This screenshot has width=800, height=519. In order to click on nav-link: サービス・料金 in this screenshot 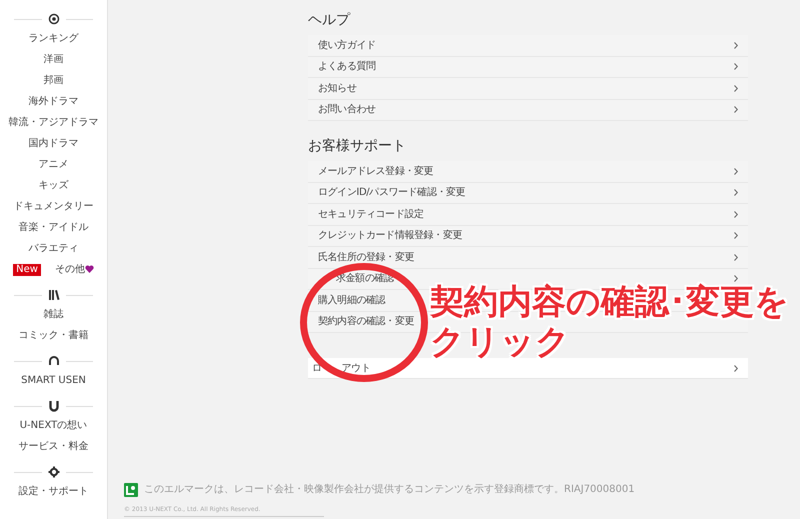, I will do `click(53, 446)`.